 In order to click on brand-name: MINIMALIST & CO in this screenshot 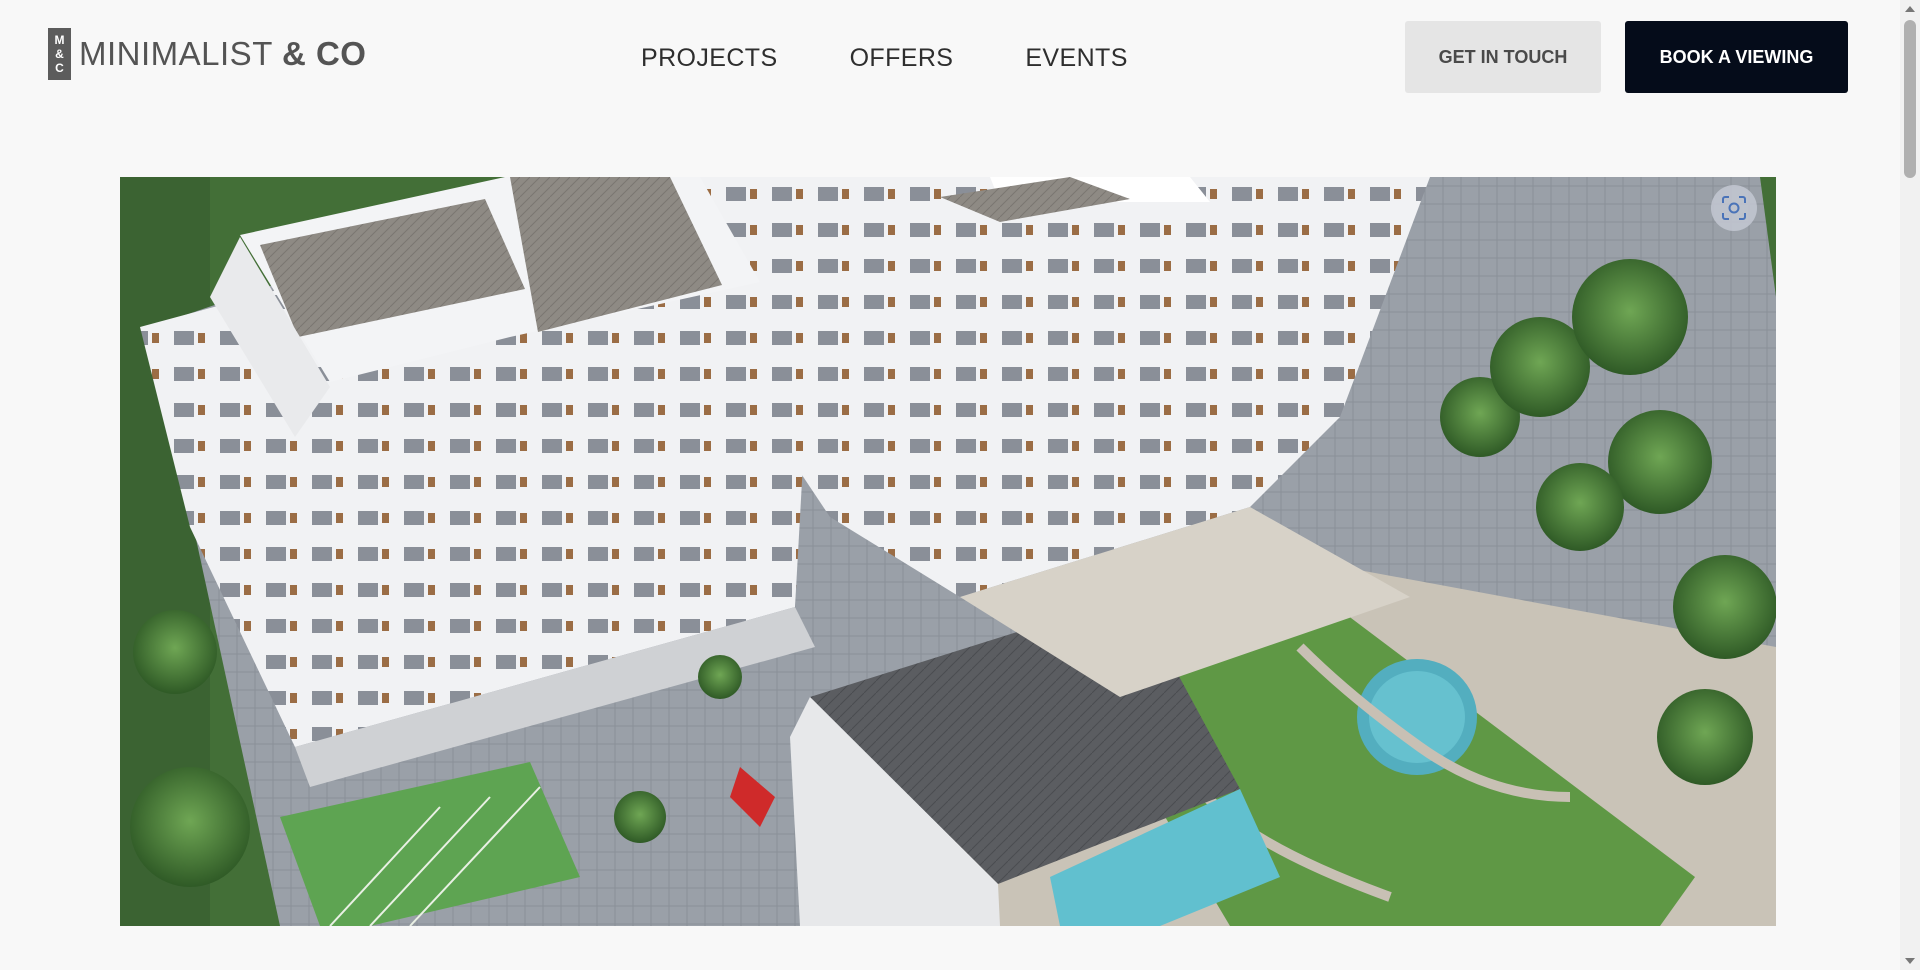, I will do `click(222, 54)`.